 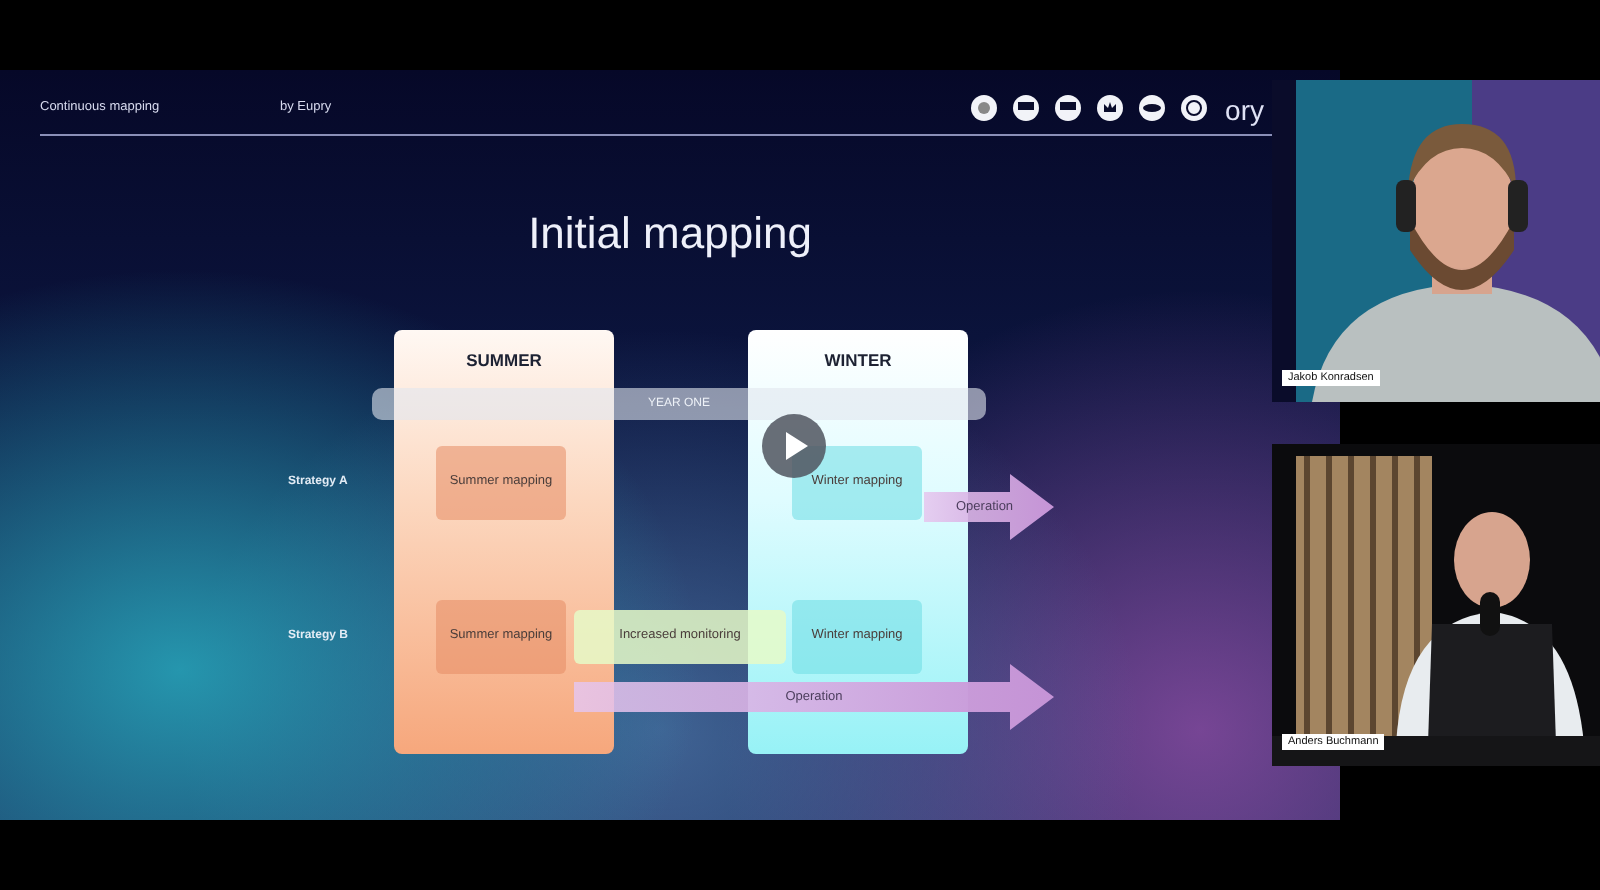 What do you see at coordinates (504, 360) in the screenshot?
I see `season-label: SUMMER` at bounding box center [504, 360].